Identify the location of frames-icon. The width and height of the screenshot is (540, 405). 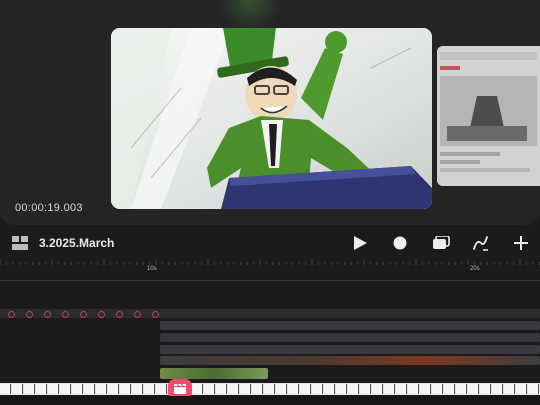
(441, 243).